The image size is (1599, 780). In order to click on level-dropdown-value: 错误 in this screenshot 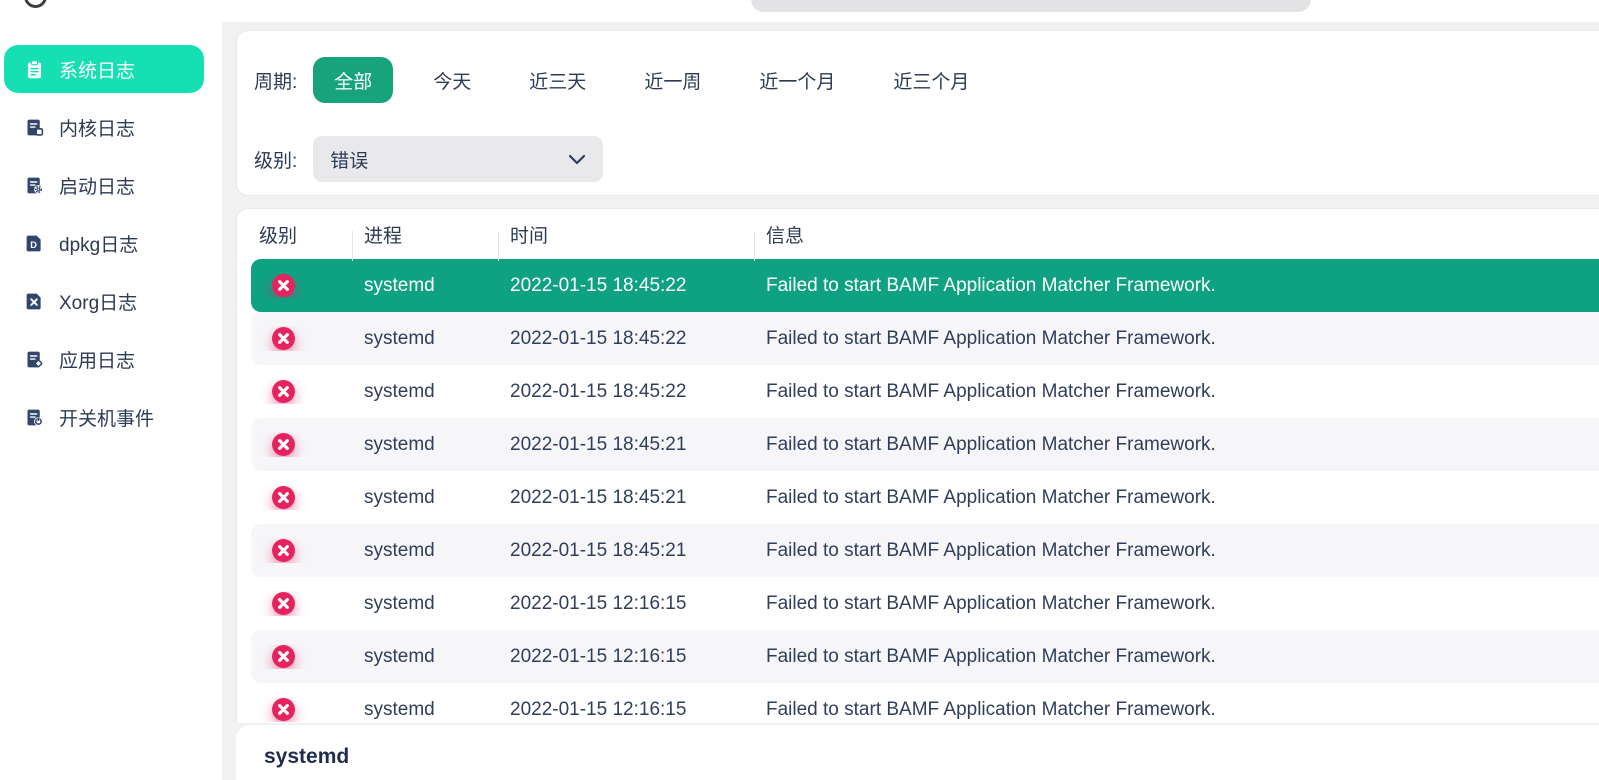, I will do `click(349, 161)`.